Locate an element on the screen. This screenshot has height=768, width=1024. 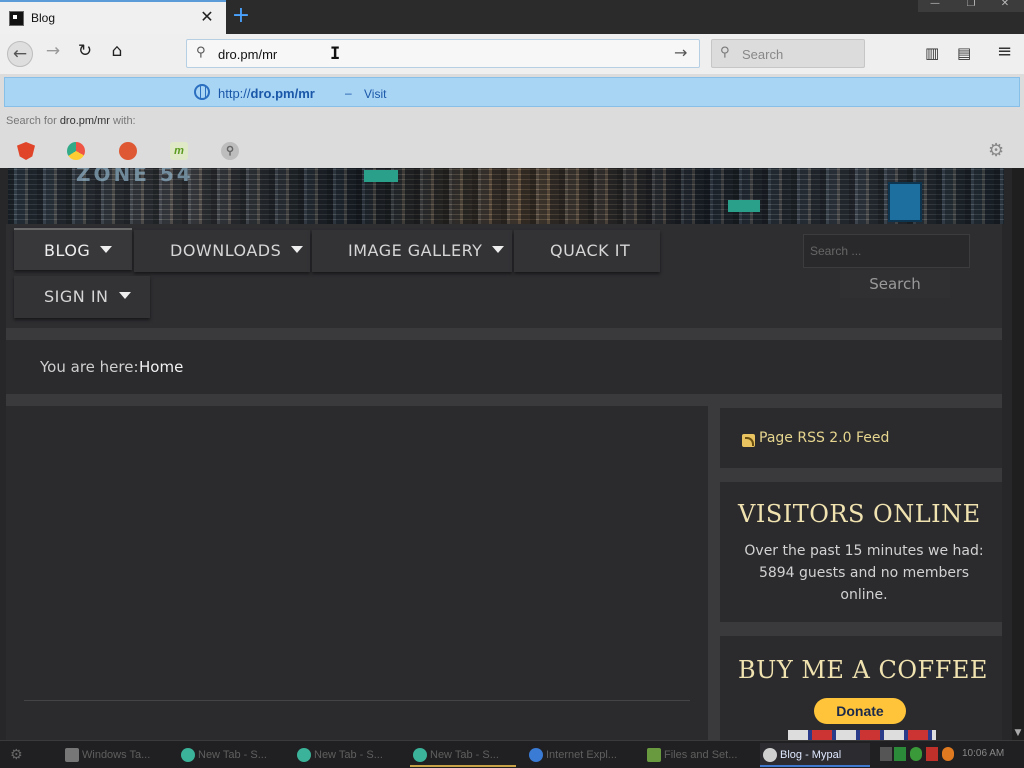
maximize-icon: ❐ is located at coordinates (971, 5).